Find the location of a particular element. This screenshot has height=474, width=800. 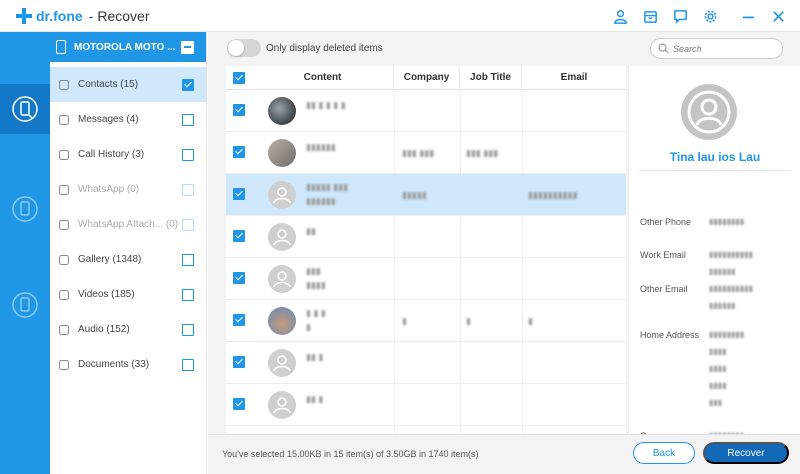

gear-icon is located at coordinates (710, 16).